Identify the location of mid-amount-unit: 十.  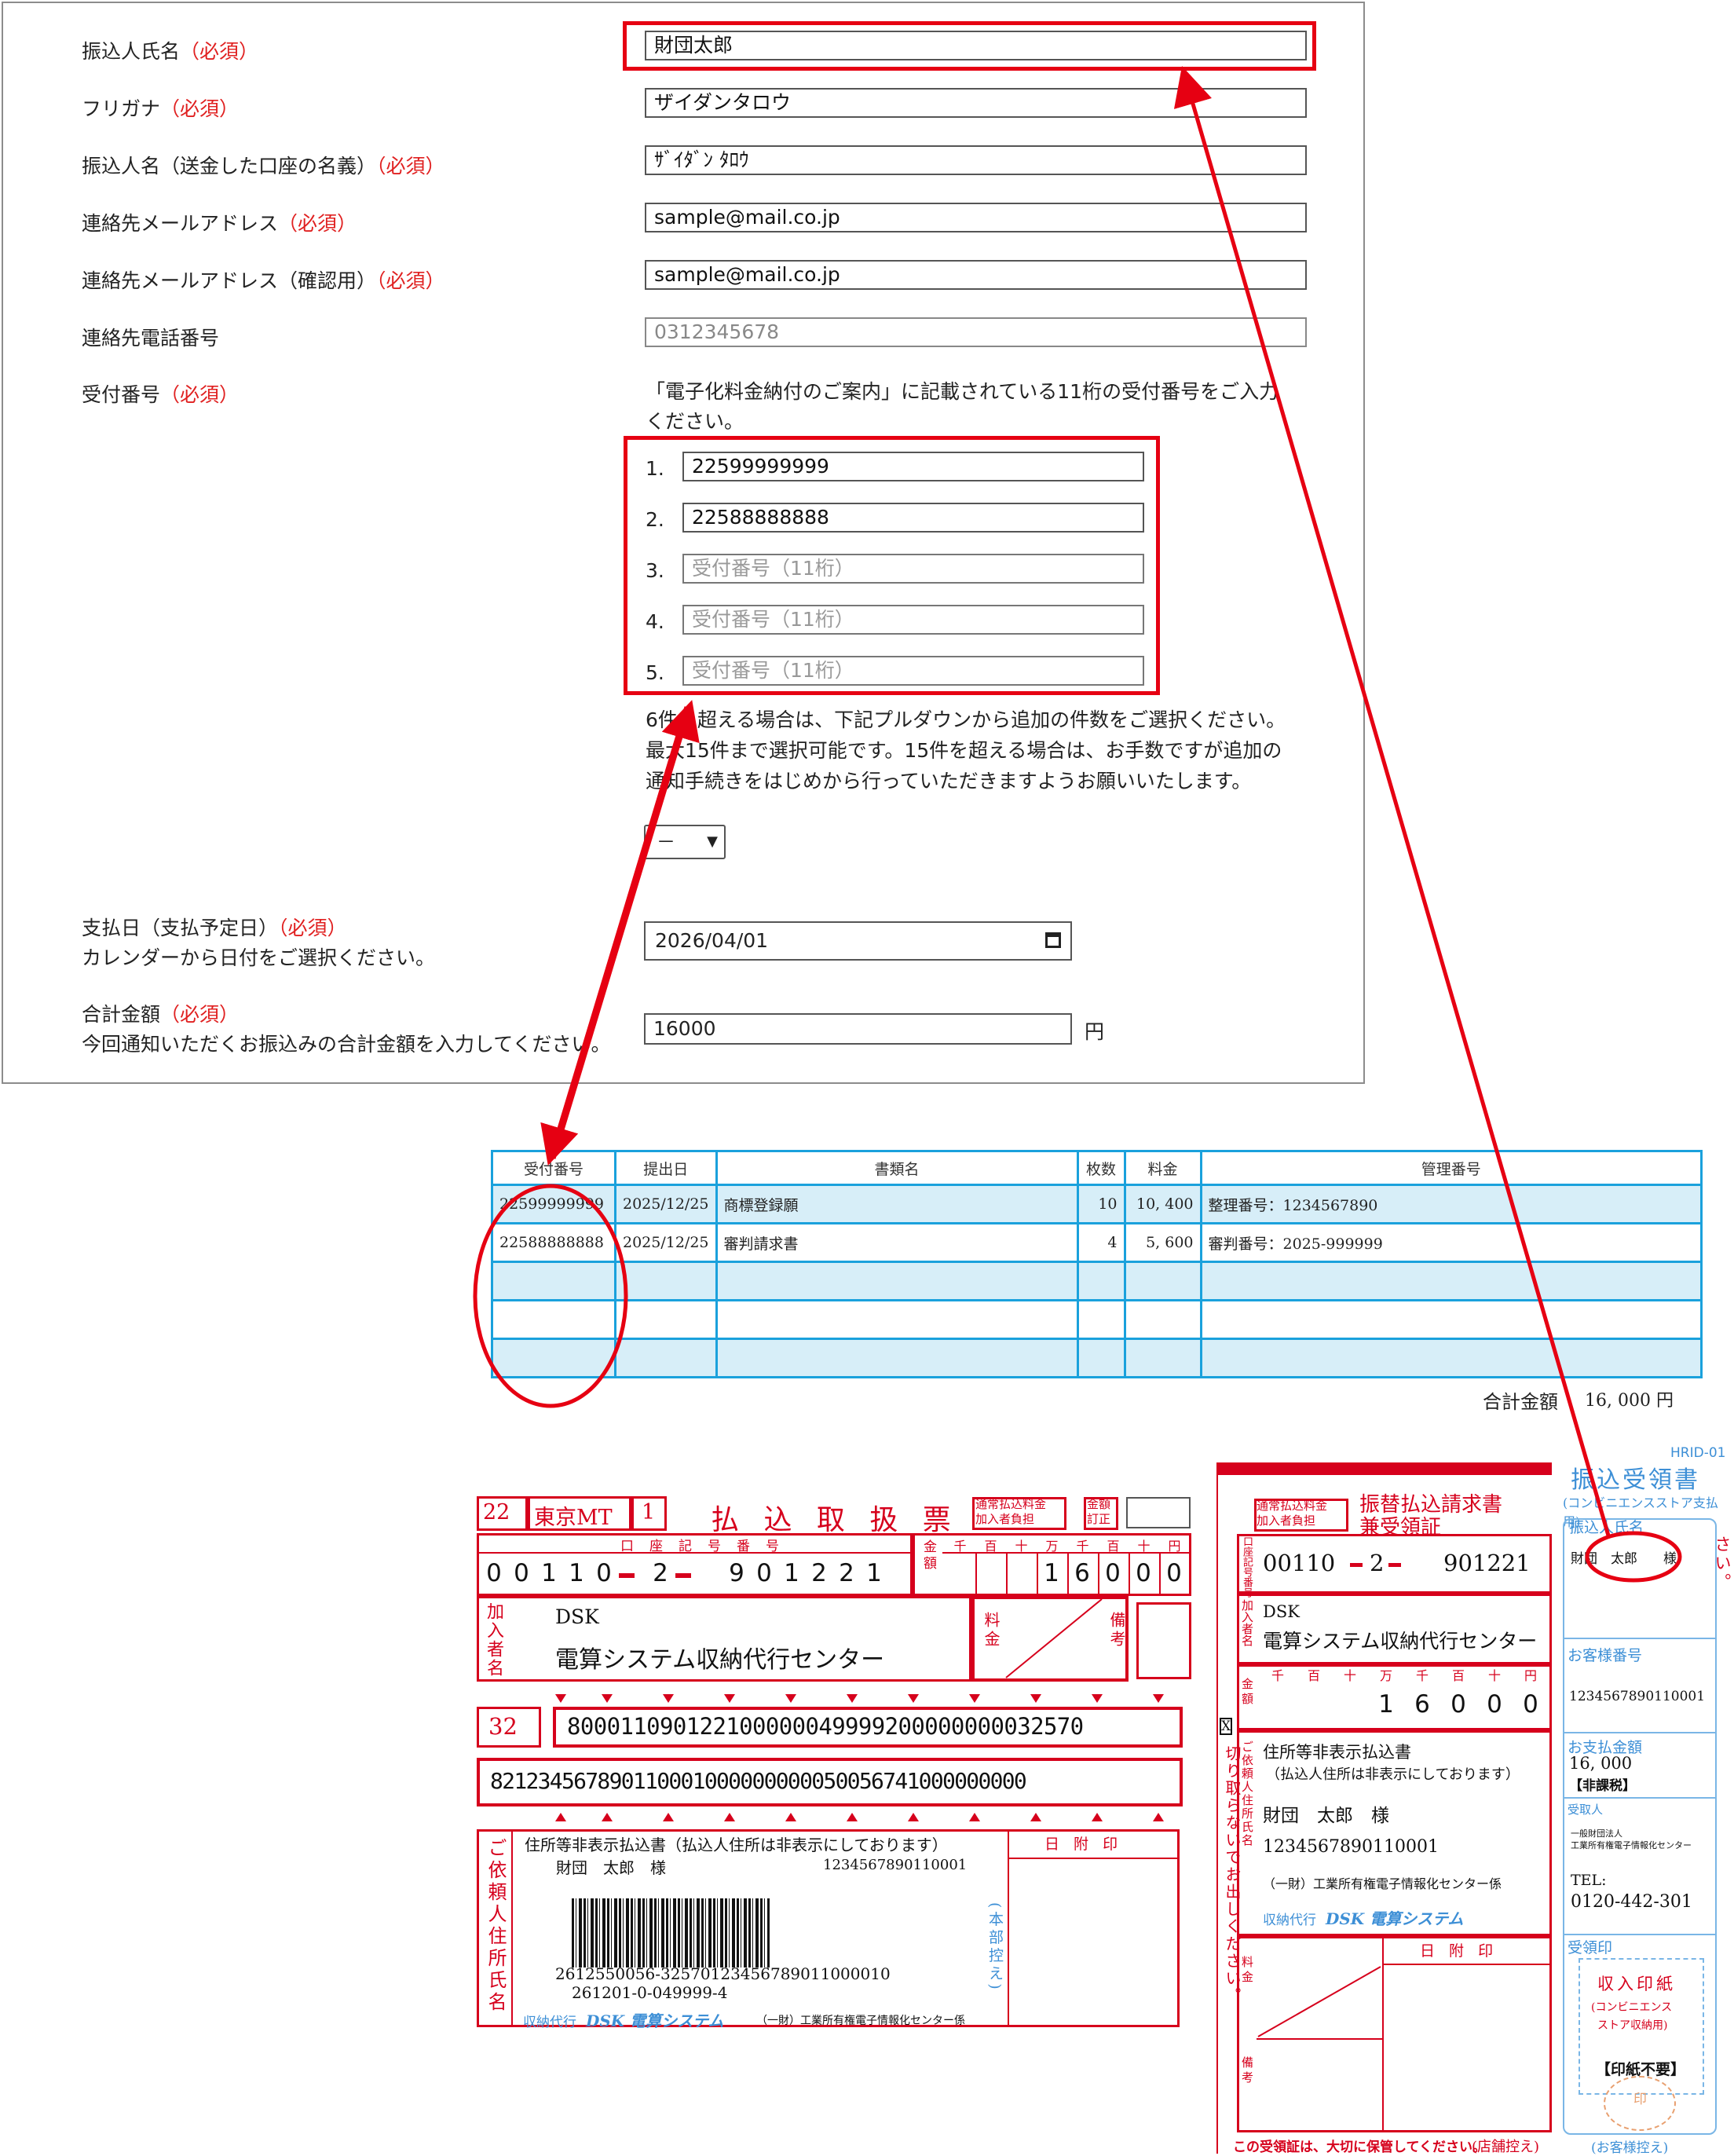
(1494, 1675).